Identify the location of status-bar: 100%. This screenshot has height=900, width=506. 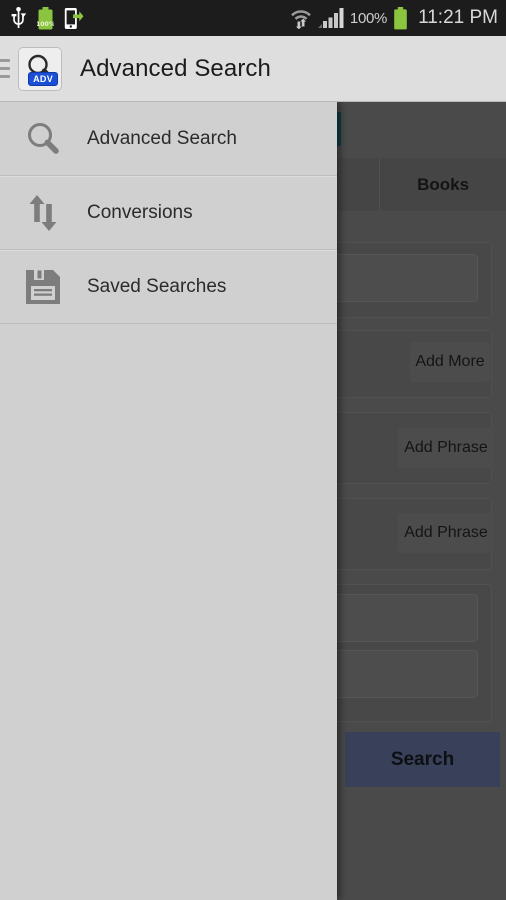
(253, 18).